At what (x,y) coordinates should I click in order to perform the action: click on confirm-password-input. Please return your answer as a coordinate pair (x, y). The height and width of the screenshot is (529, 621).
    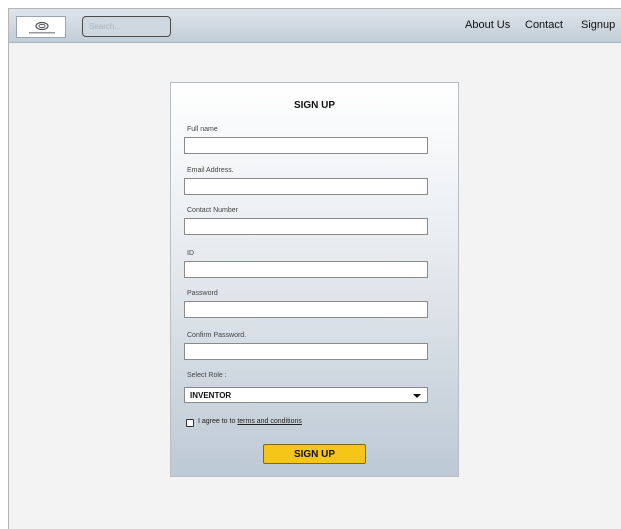
    Looking at the image, I should click on (306, 351).